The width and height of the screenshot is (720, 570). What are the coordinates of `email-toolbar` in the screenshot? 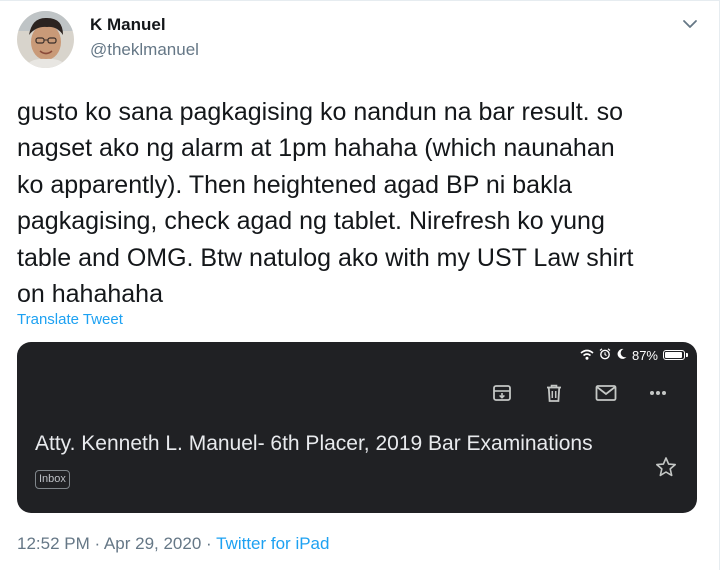 It's located at (586, 393).